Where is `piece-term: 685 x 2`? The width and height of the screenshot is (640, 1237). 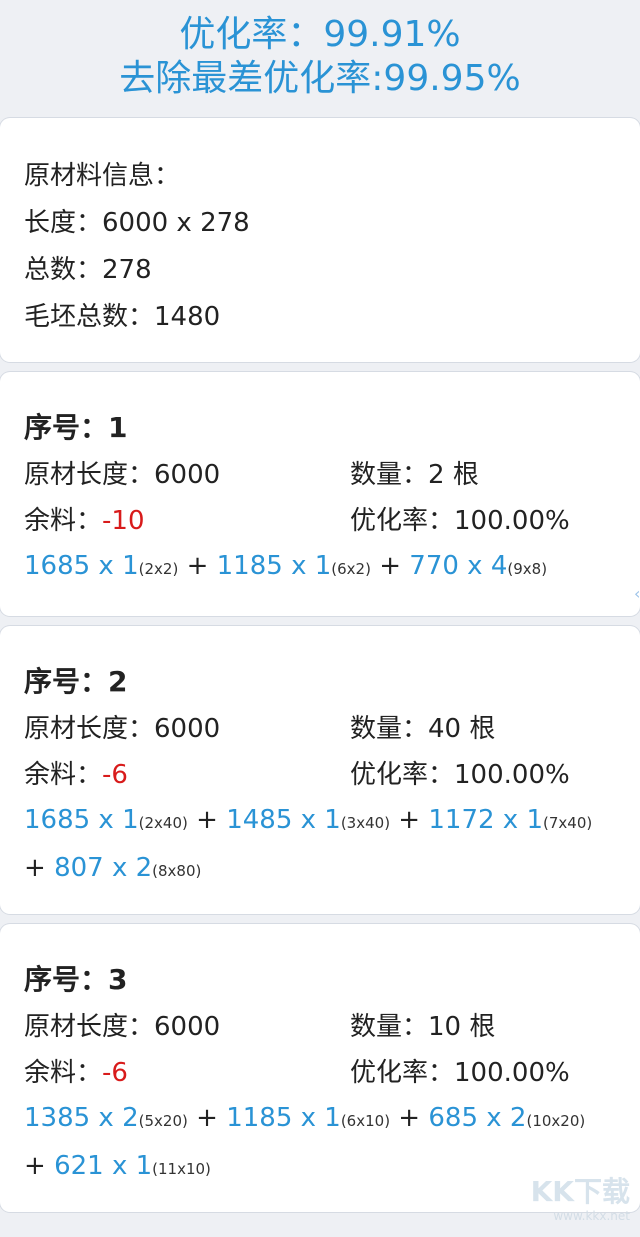
piece-term: 685 x 2 is located at coordinates (477, 1118).